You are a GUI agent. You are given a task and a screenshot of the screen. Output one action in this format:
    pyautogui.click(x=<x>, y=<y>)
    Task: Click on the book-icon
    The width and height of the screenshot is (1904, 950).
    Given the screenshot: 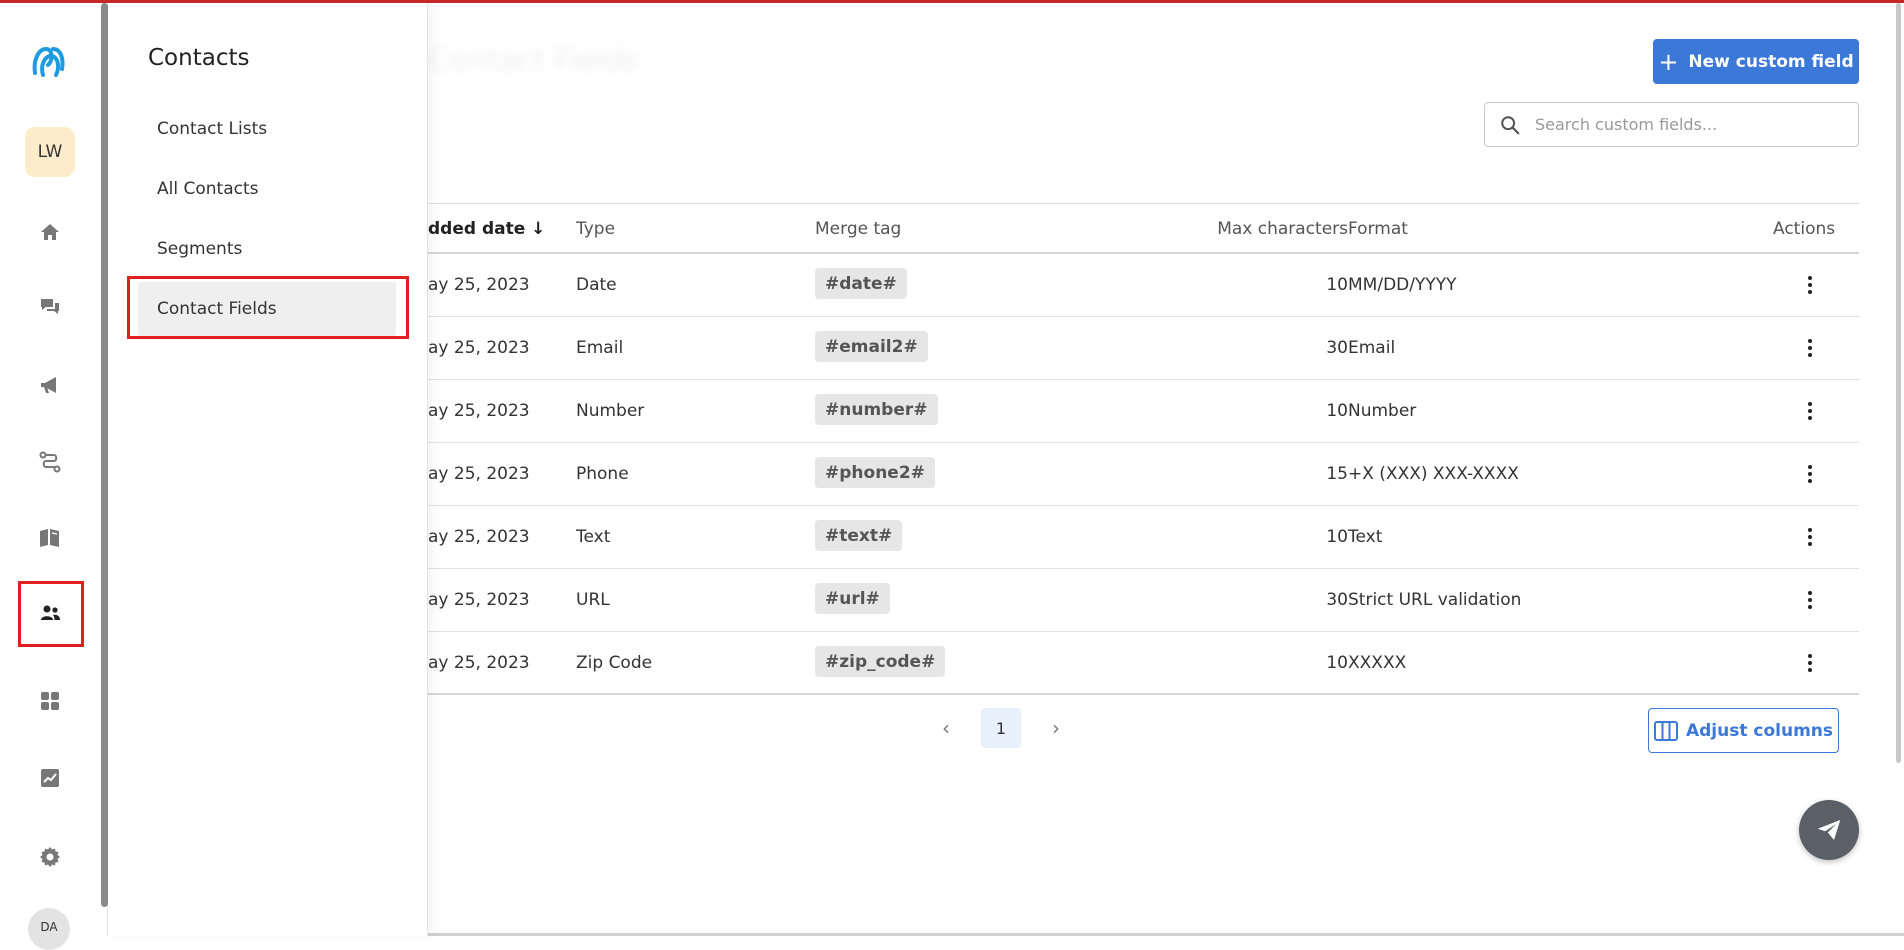 What is the action you would take?
    pyautogui.click(x=50, y=537)
    